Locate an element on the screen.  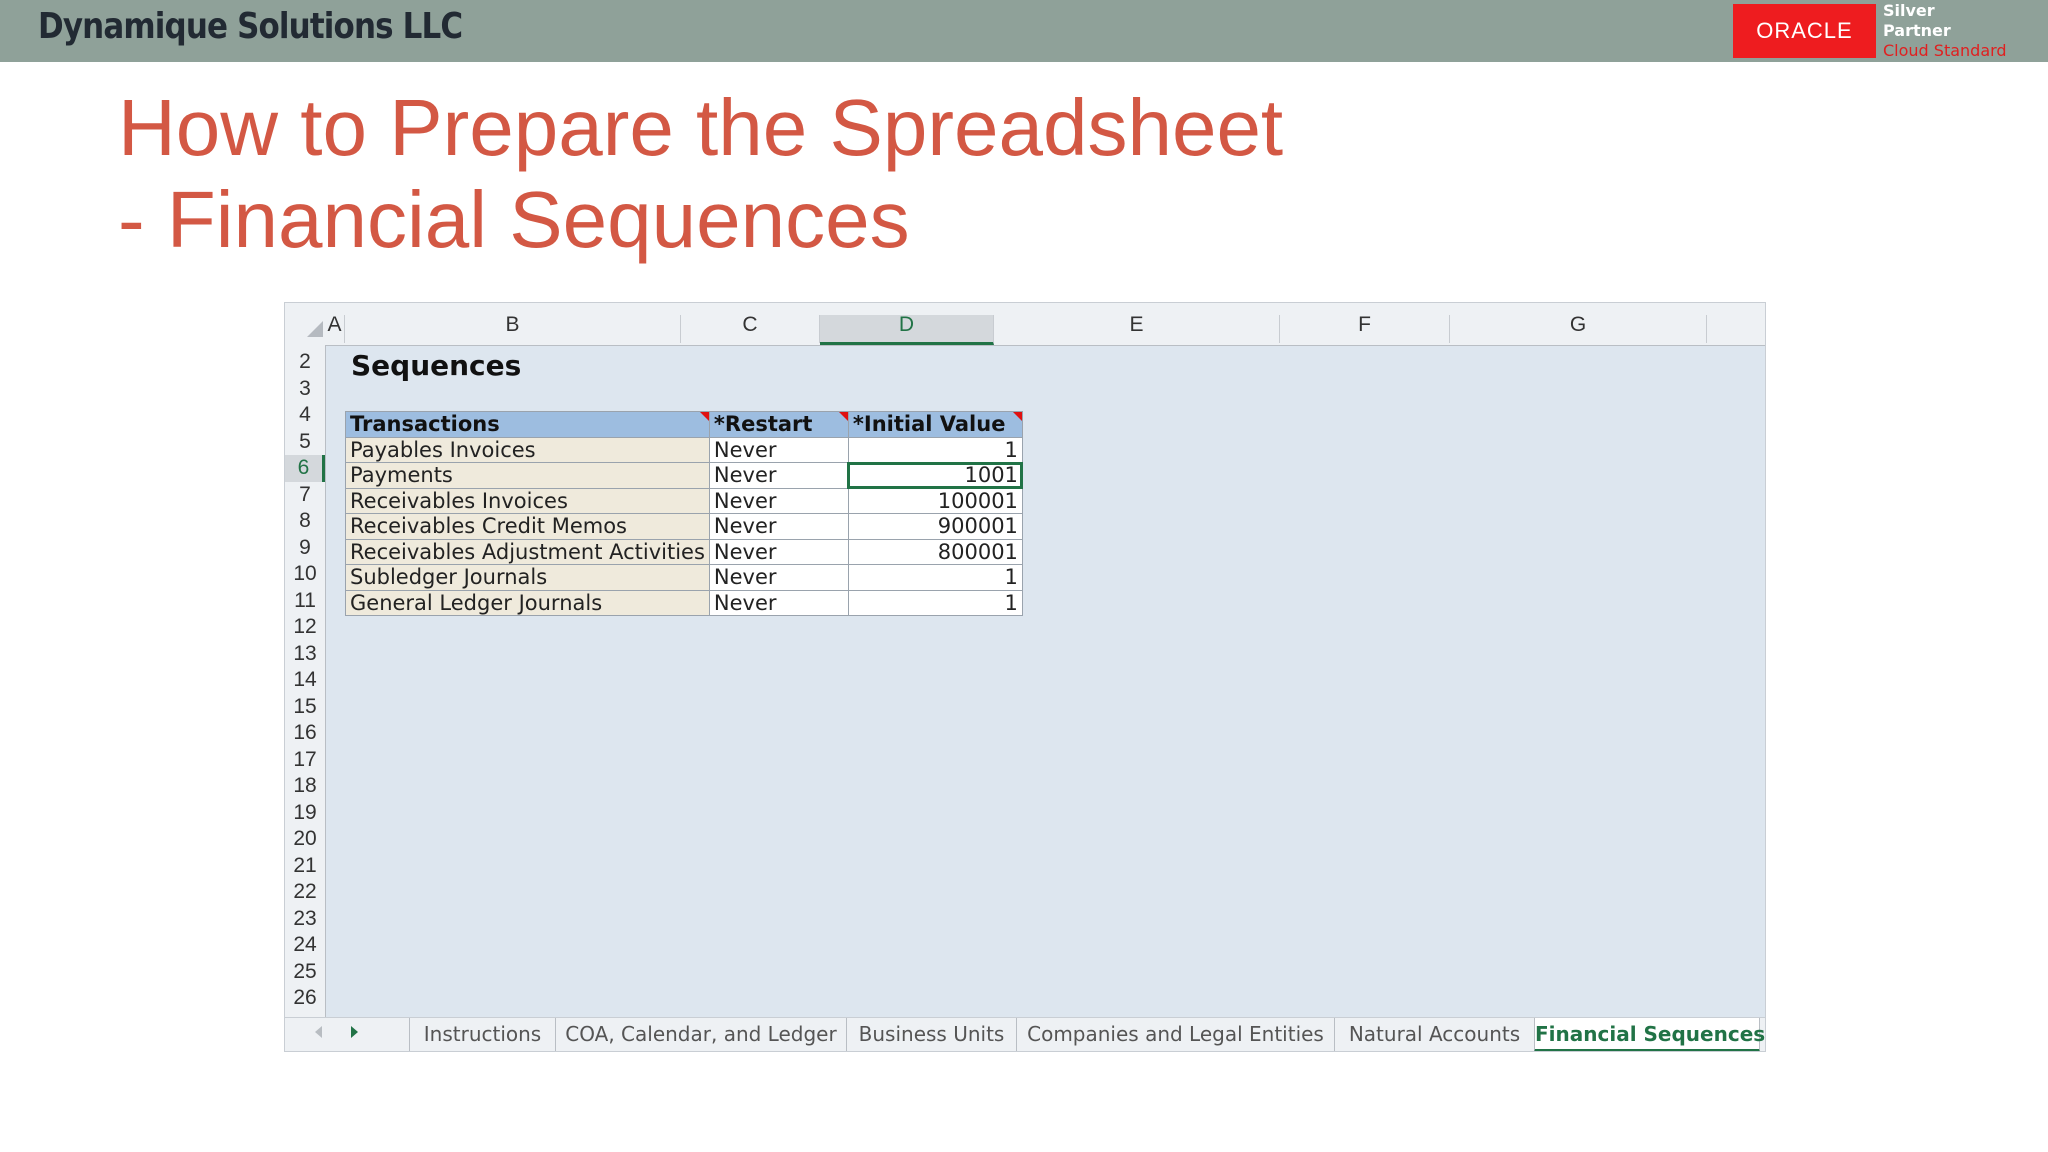
slide-title-line-1: How to Prepare the Spreadsheet is located at coordinates (701, 127).